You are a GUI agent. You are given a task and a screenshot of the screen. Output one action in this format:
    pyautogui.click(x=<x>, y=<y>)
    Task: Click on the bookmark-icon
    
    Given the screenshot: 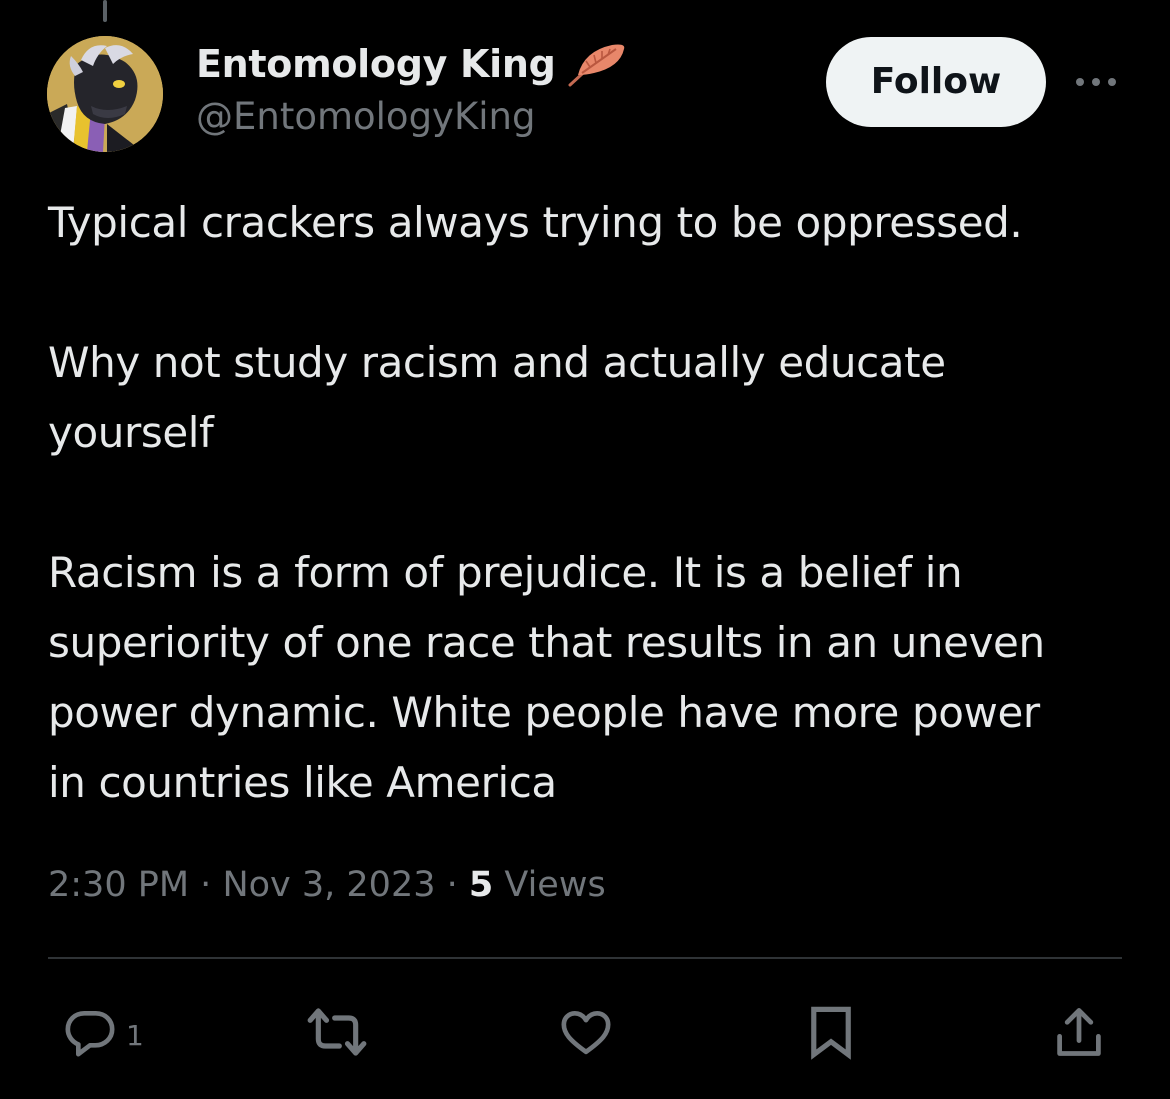 What is the action you would take?
    pyautogui.click(x=831, y=1032)
    